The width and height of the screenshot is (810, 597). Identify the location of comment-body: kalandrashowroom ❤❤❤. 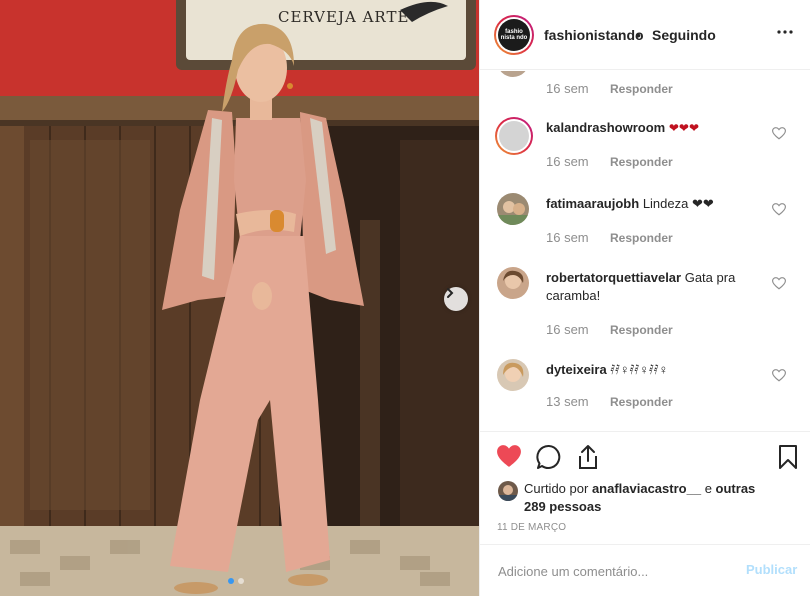
(656, 128).